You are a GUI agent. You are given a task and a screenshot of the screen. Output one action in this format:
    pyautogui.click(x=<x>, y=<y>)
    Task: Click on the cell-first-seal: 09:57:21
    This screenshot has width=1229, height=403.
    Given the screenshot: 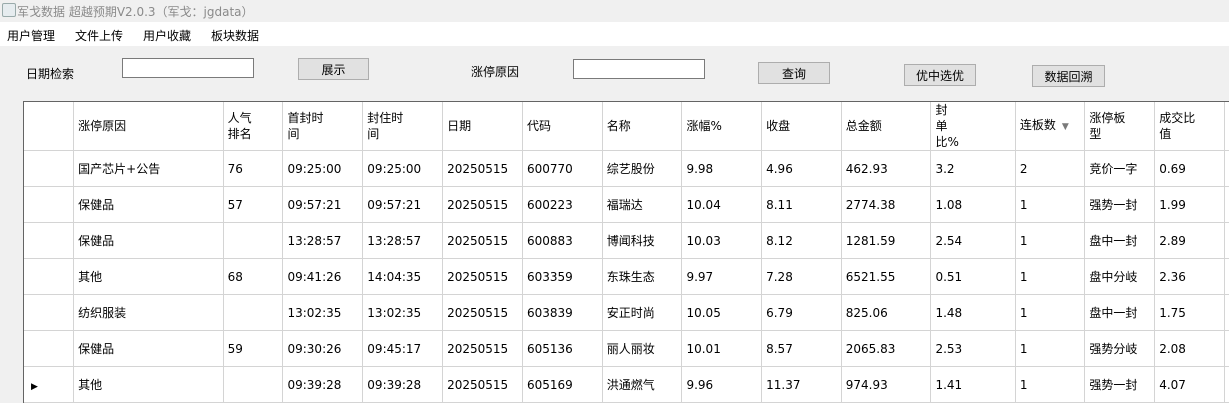 What is the action you would take?
    pyautogui.click(x=323, y=205)
    